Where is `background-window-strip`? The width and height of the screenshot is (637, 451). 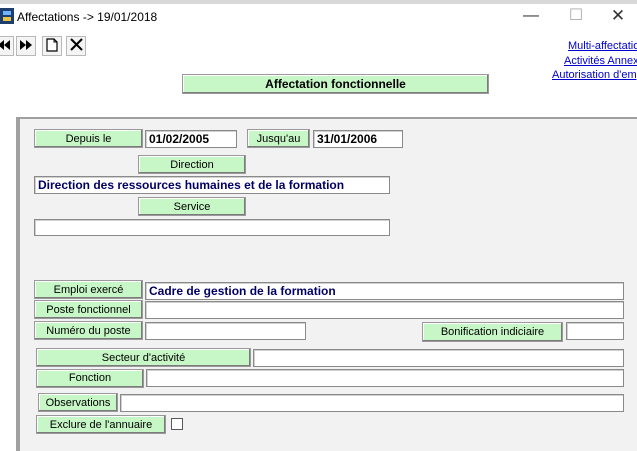 background-window-strip is located at coordinates (318, 2).